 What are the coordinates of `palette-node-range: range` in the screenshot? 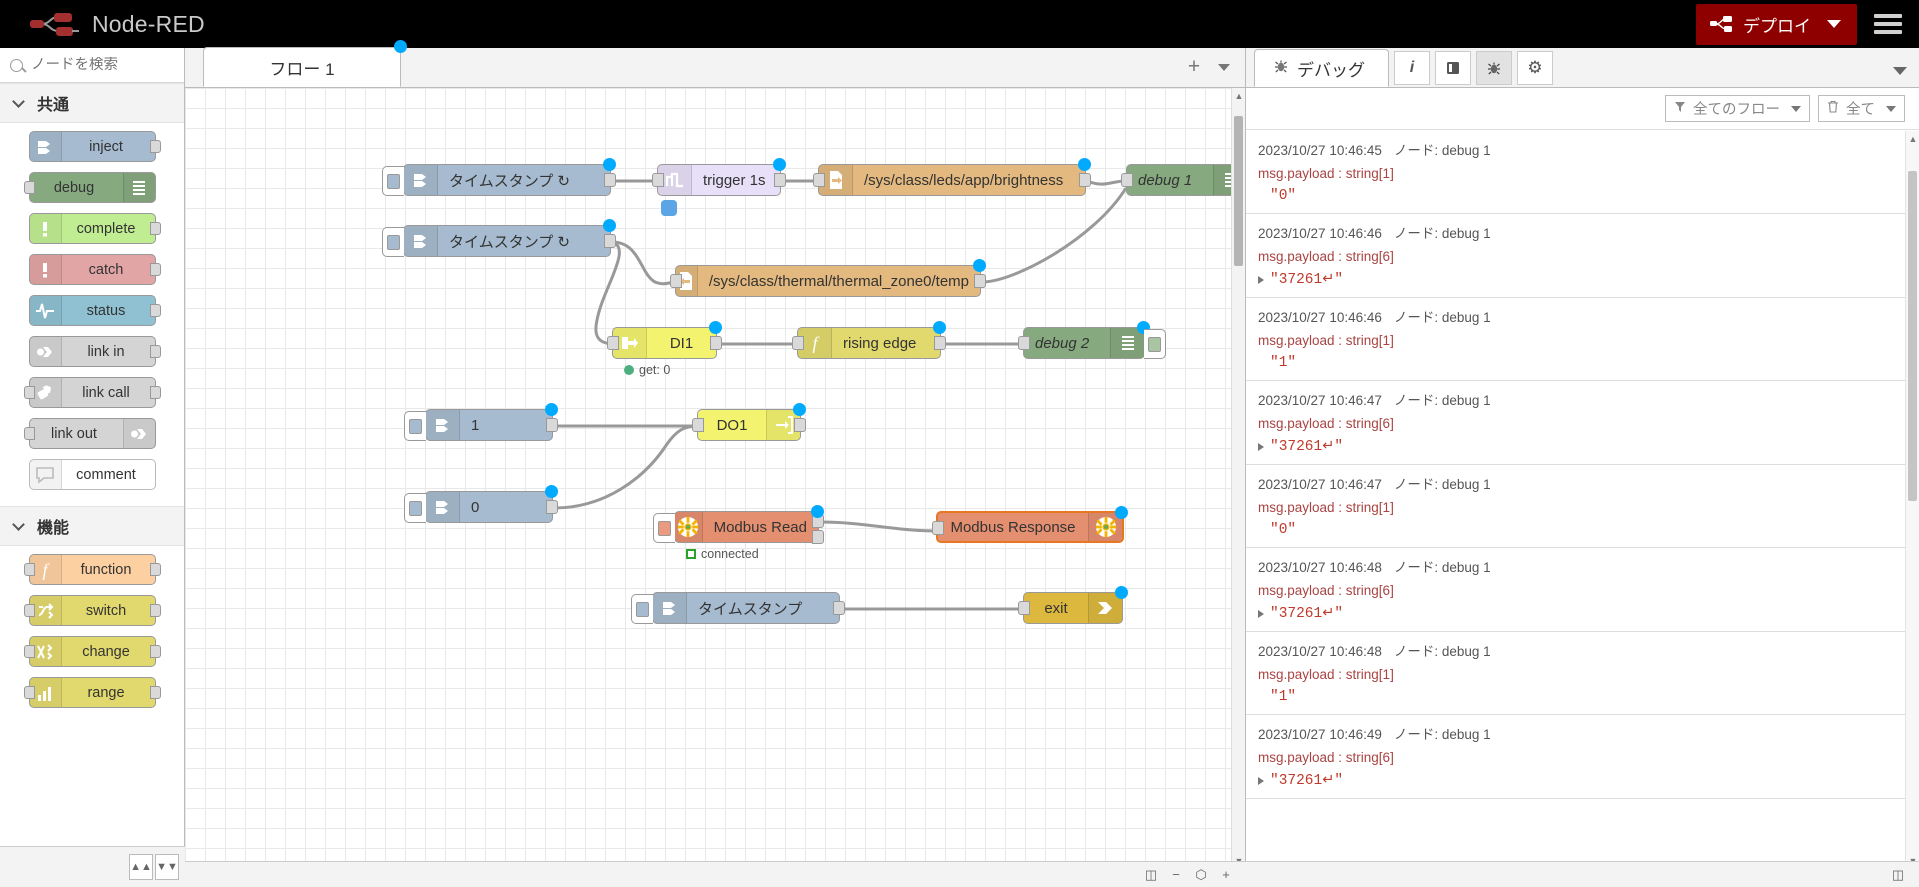 It's located at (92, 692).